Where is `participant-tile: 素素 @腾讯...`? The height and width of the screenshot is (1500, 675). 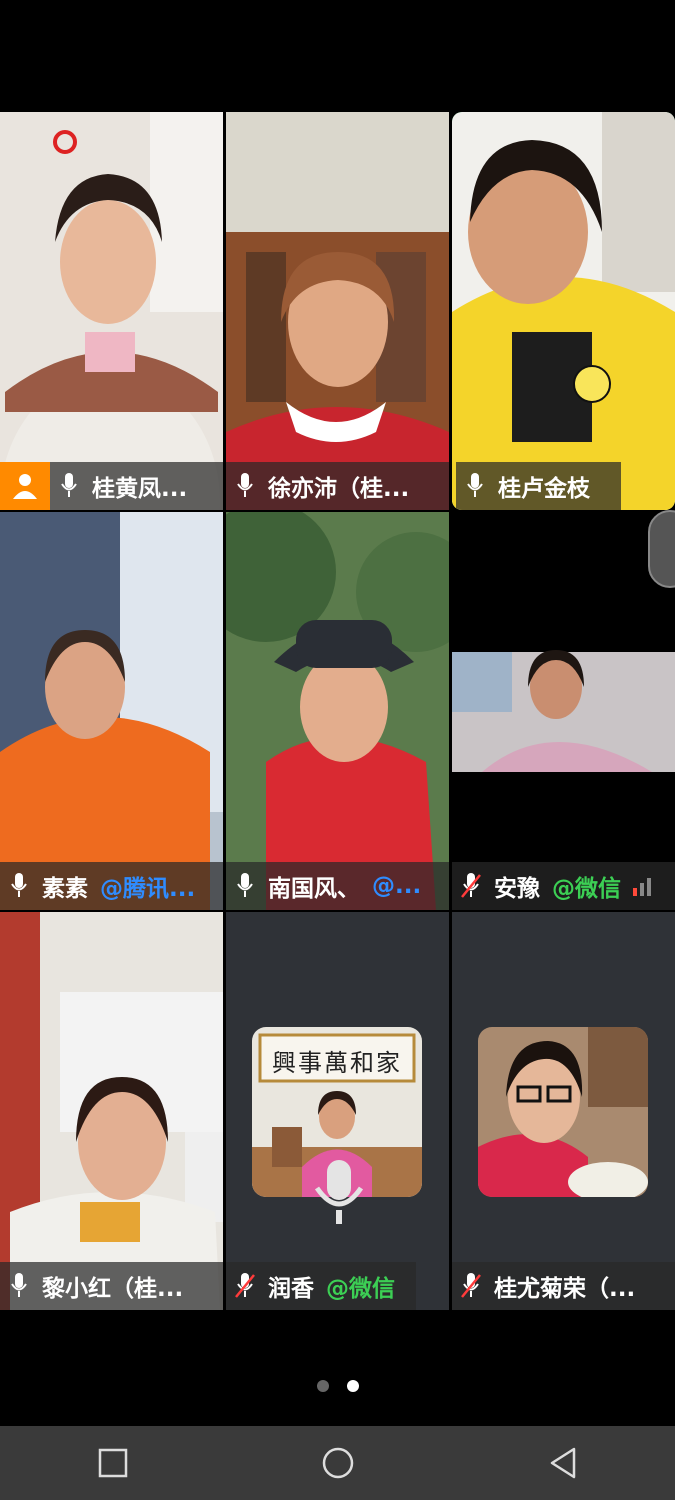
participant-tile: 素素 @腾讯... is located at coordinates (111, 711).